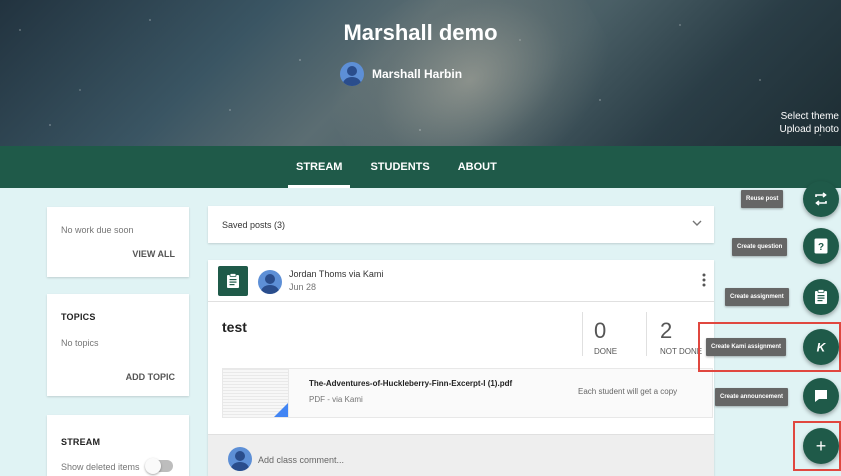  I want to click on upcoming-empty-text: No work due soon, so click(97, 230).